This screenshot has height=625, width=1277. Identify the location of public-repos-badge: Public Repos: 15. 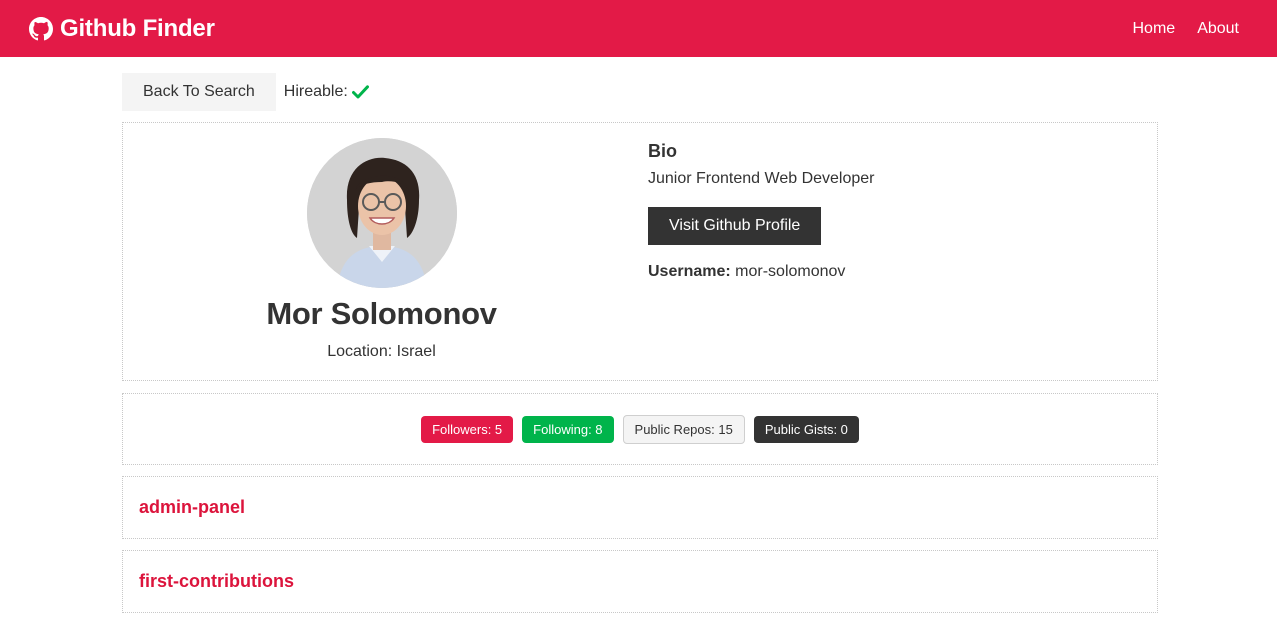
(683, 429).